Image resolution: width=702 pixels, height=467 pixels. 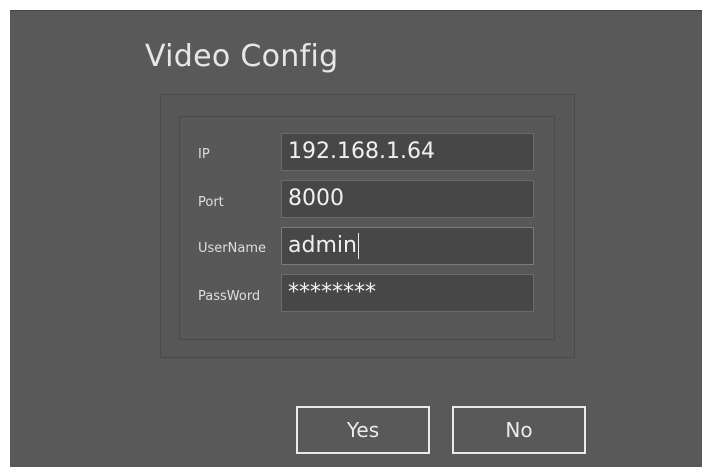 What do you see at coordinates (229, 296) in the screenshot?
I see `password-label: PassWord` at bounding box center [229, 296].